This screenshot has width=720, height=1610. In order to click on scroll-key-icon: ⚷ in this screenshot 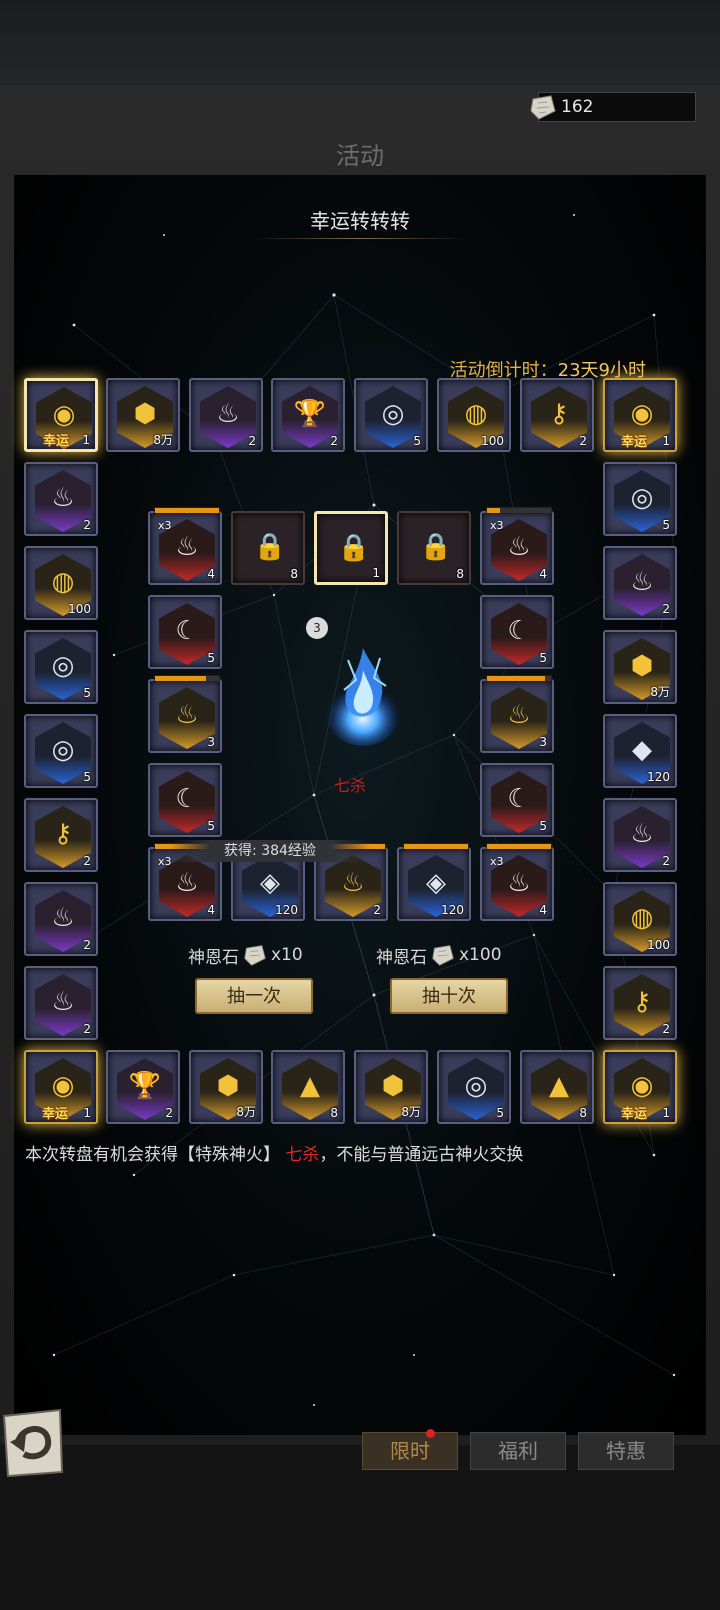, I will do `click(559, 414)`.